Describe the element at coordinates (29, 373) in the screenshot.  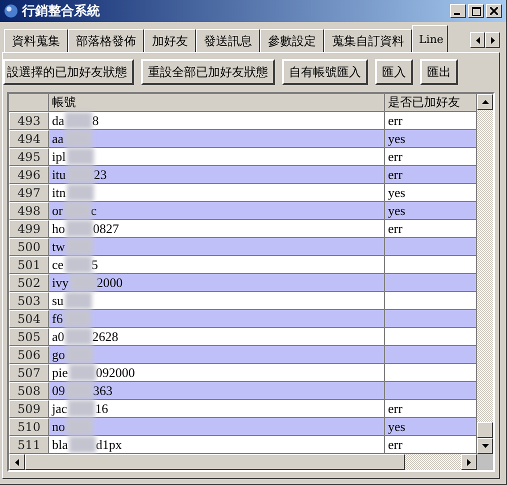
I see `row-number: 507` at that location.